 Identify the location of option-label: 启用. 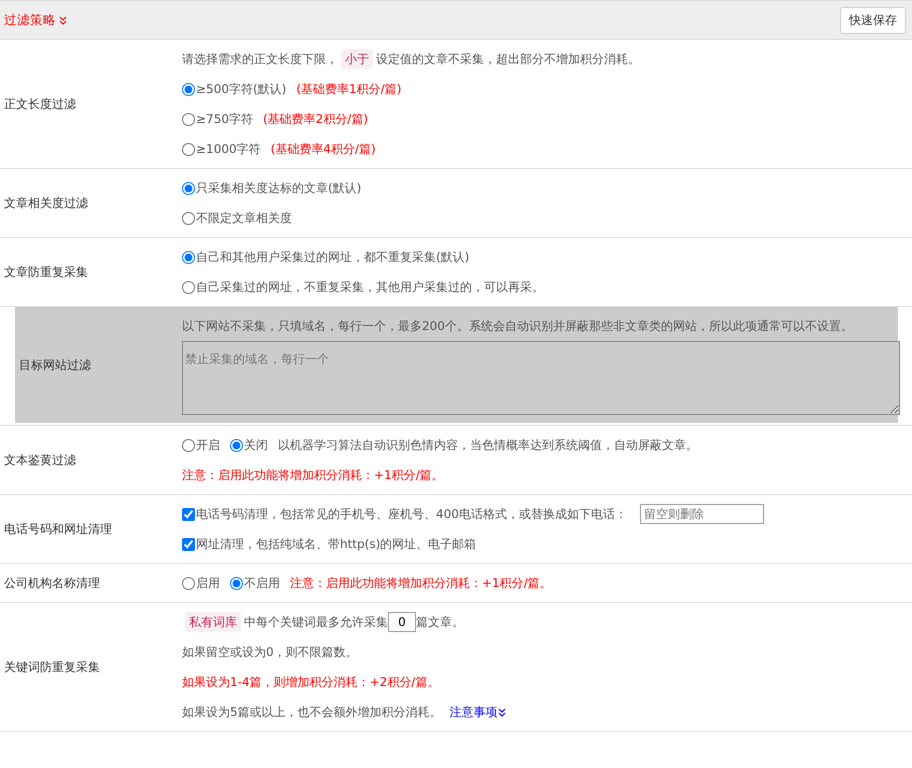
(208, 583).